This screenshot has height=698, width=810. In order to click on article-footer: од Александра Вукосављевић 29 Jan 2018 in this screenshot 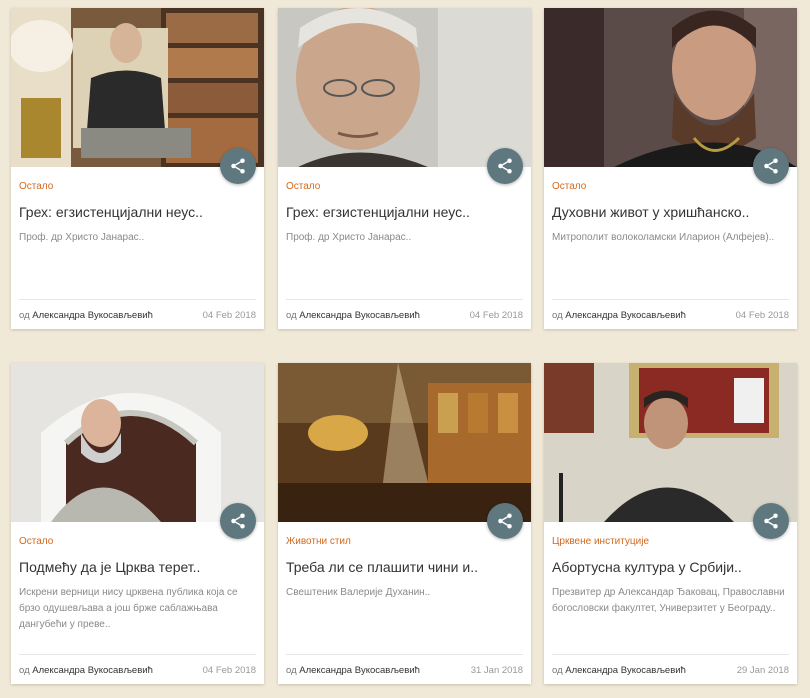, I will do `click(670, 666)`.